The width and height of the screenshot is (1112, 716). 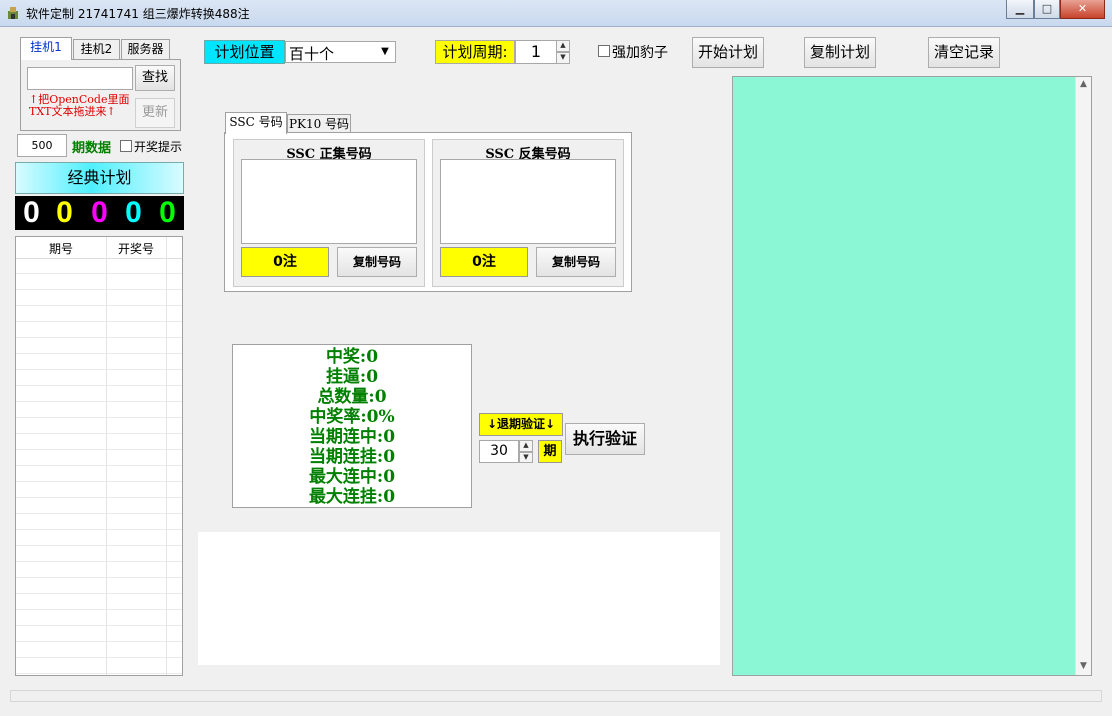 What do you see at coordinates (285, 262) in the screenshot?
I see `positive-count-label: 0注` at bounding box center [285, 262].